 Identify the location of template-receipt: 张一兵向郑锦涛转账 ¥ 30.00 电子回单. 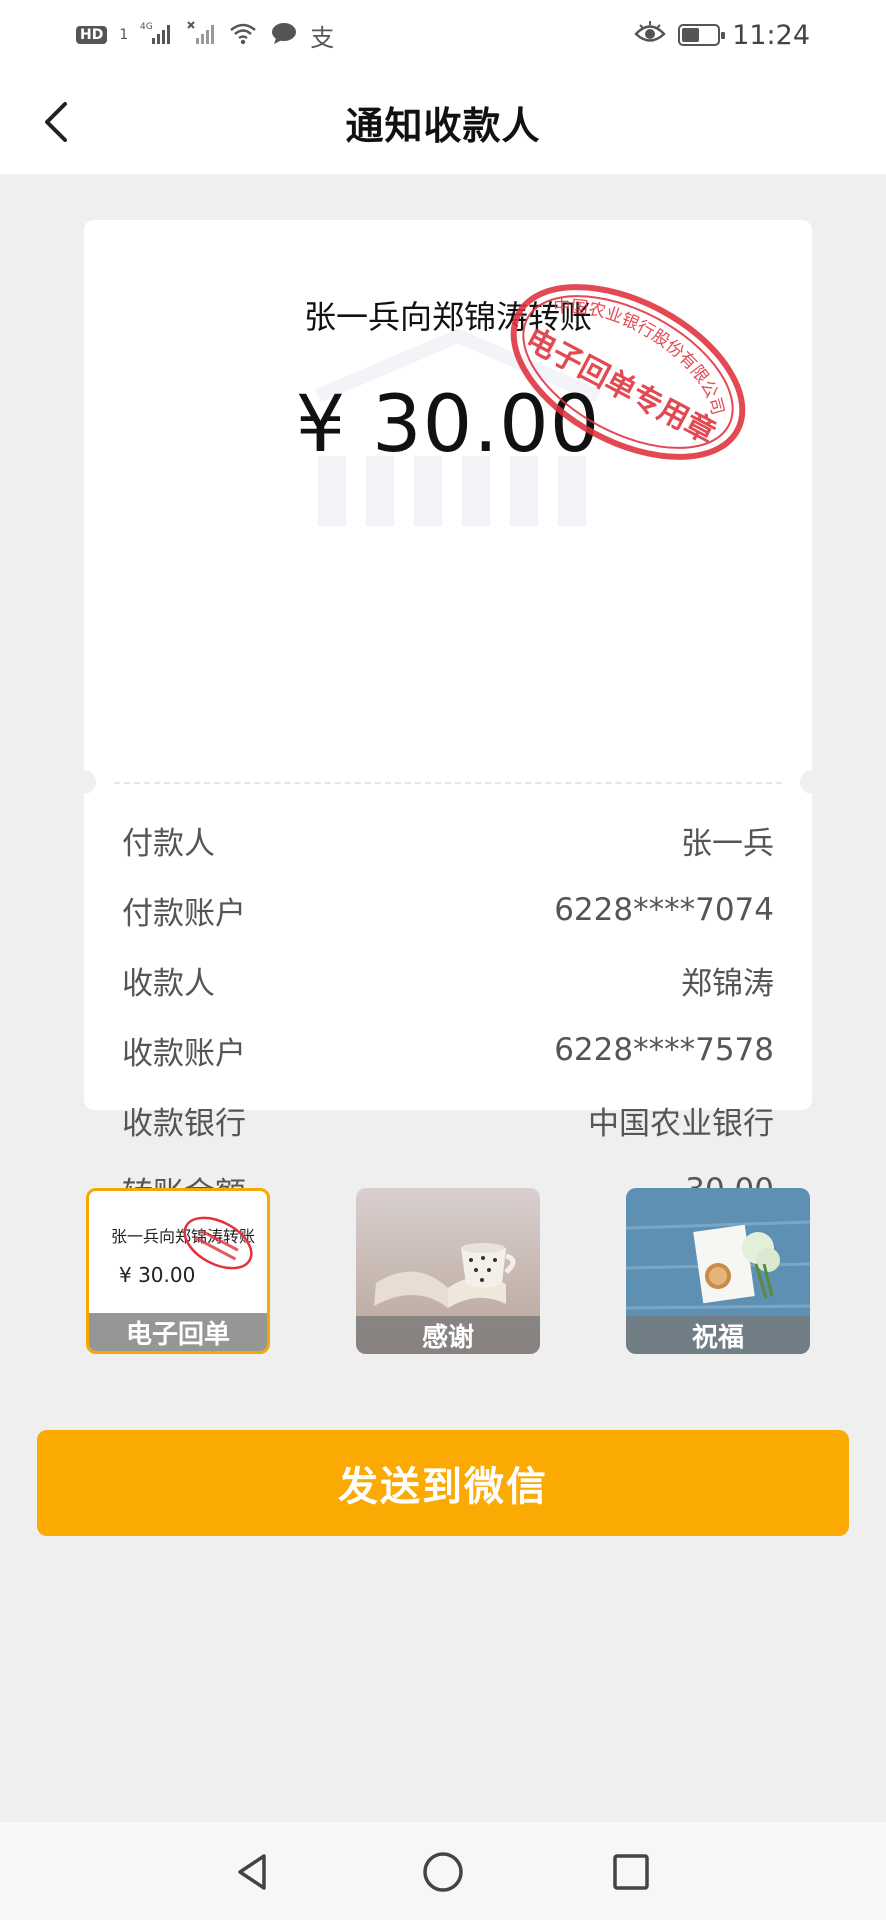
(178, 1271).